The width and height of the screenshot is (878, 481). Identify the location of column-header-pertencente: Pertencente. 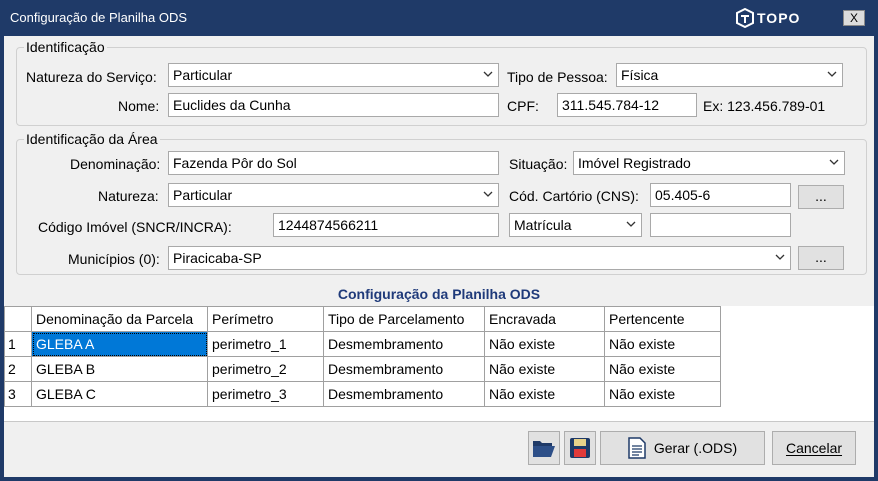
(662, 319).